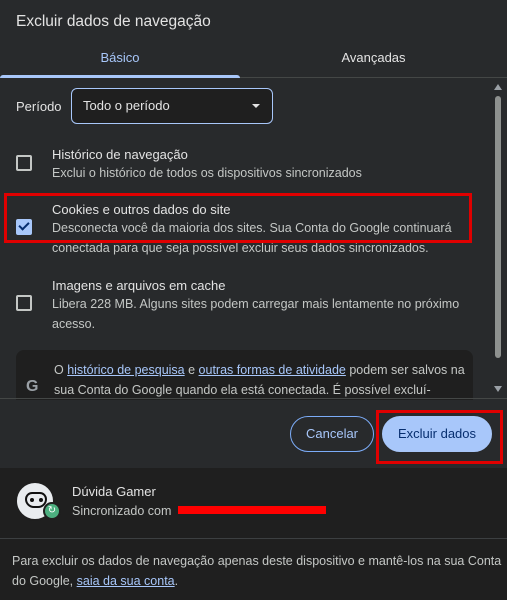  I want to click on info-mid: e, so click(191, 370).